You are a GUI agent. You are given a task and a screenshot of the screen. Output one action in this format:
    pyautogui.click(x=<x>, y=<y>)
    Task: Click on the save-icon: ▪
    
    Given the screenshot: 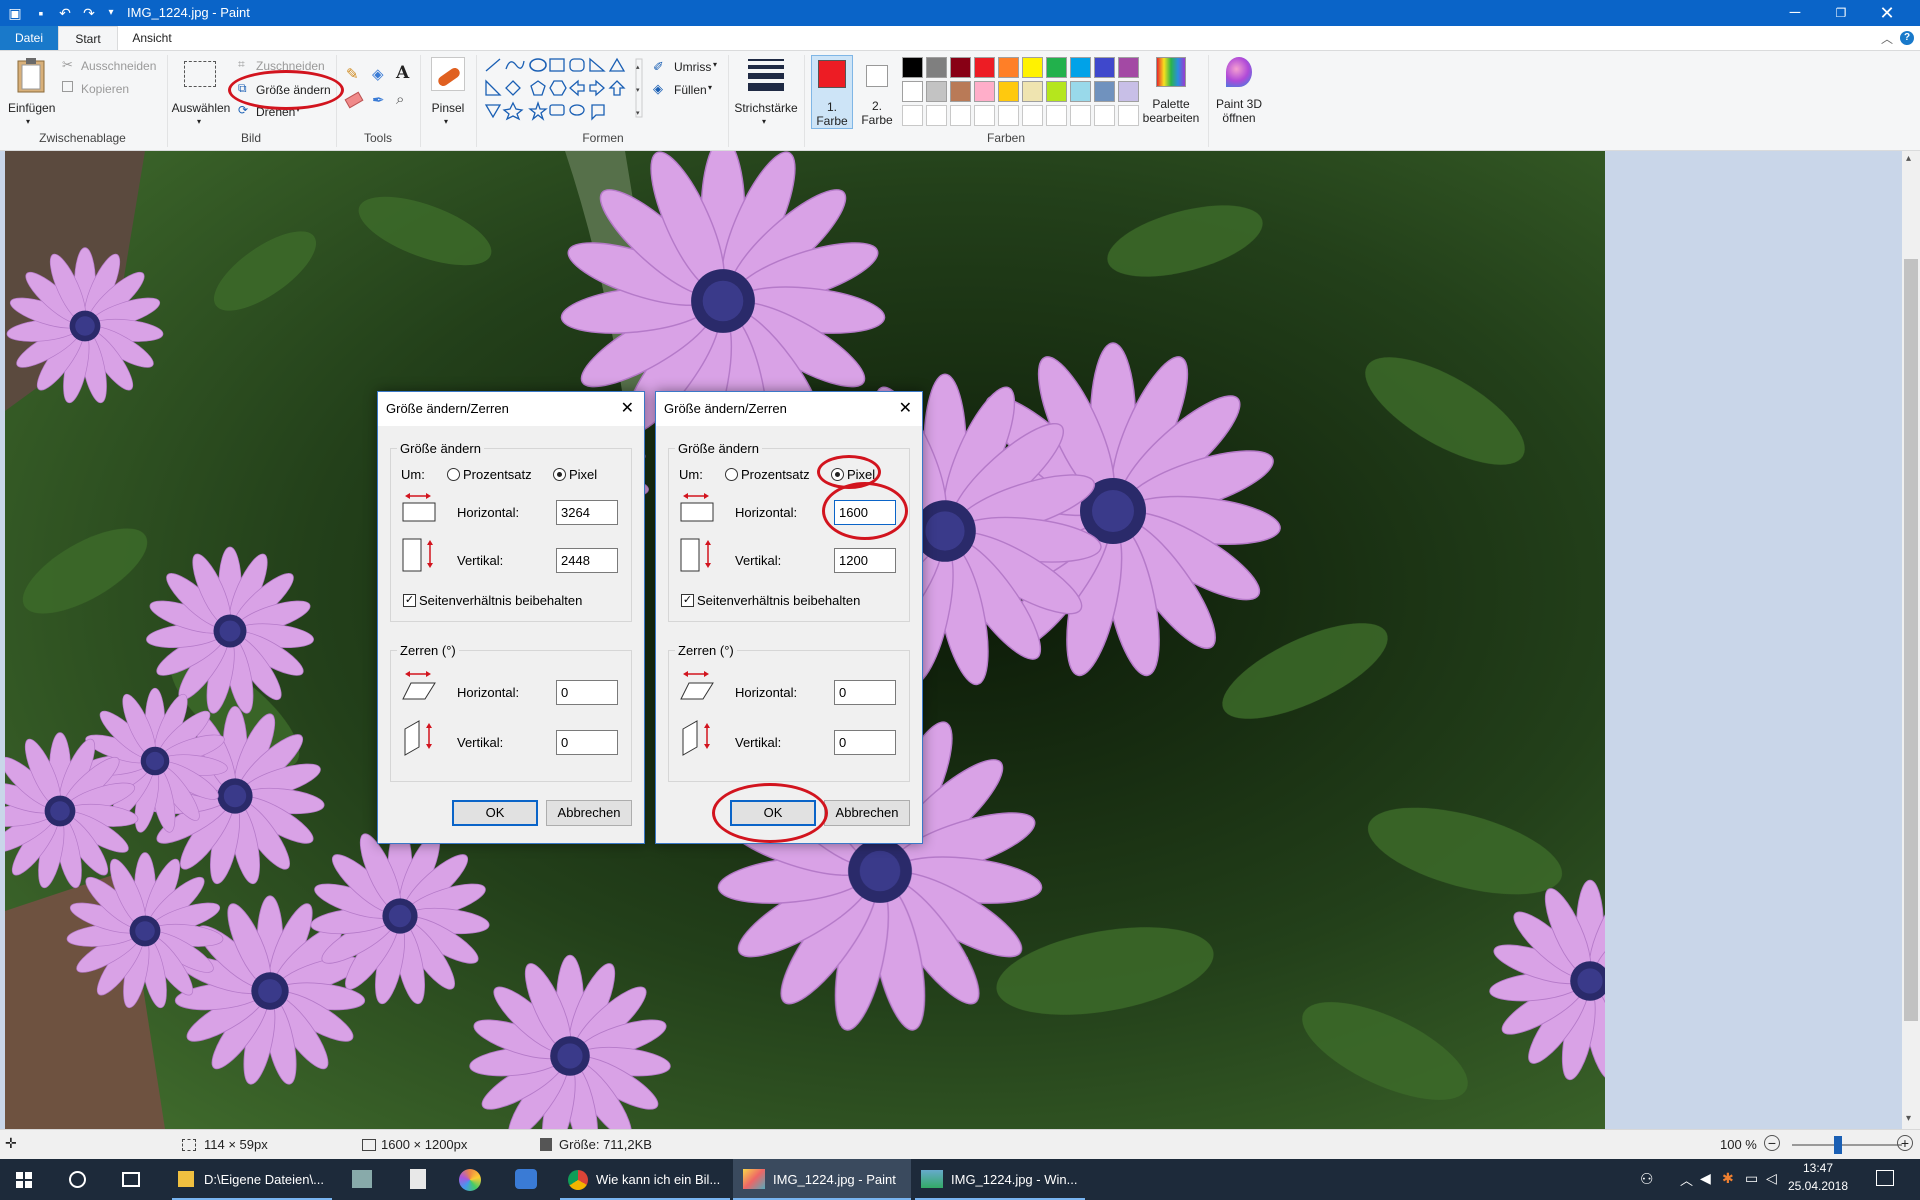 What is the action you would take?
    pyautogui.click(x=41, y=13)
    